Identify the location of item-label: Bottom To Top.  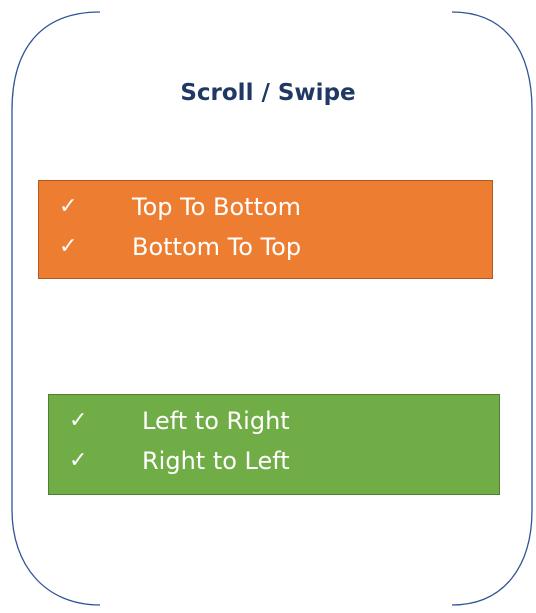
(217, 247).